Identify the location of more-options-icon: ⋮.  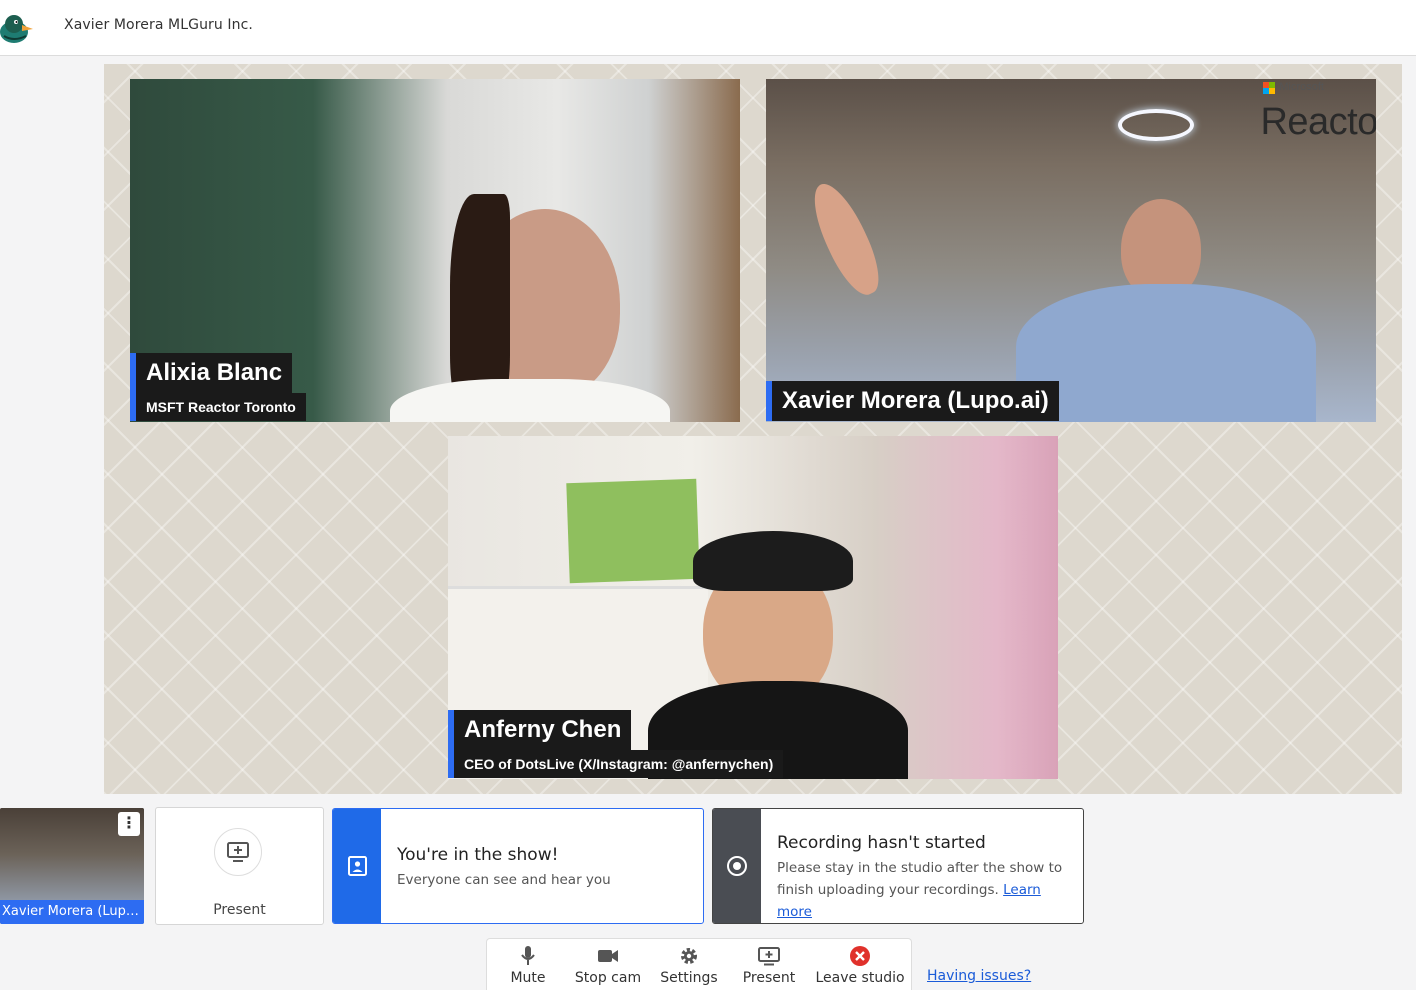
(129, 824).